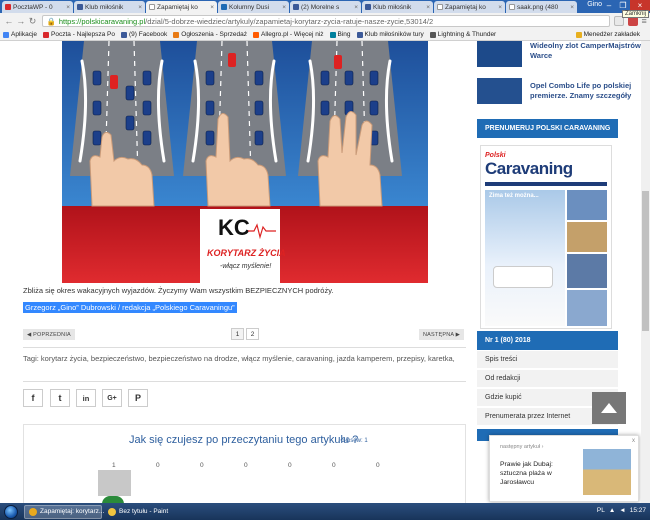 This screenshot has width=650, height=520. I want to click on scrollbar-thumb, so click(645, 261).